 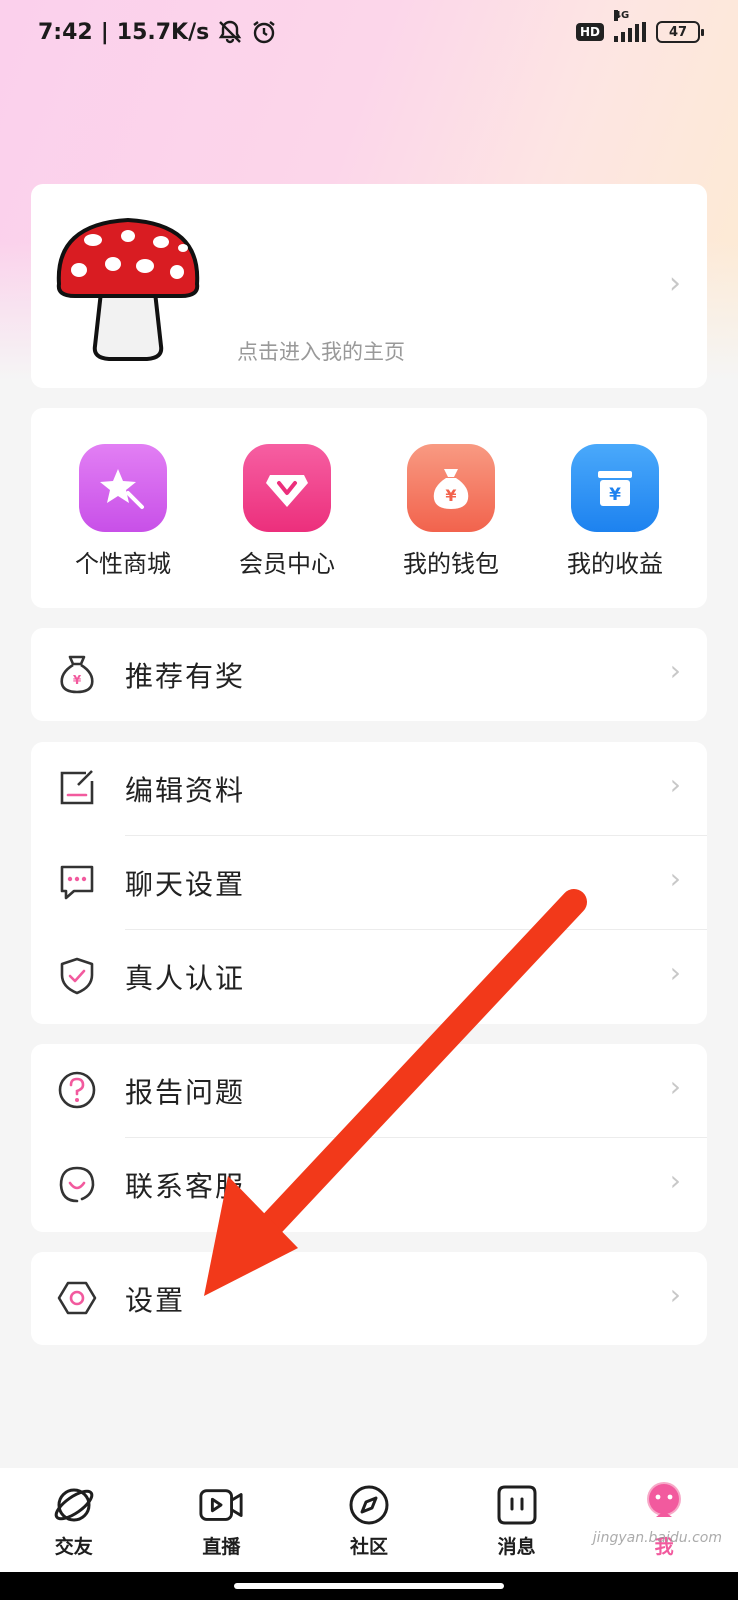 What do you see at coordinates (369, 1505) in the screenshot?
I see `compass-icon` at bounding box center [369, 1505].